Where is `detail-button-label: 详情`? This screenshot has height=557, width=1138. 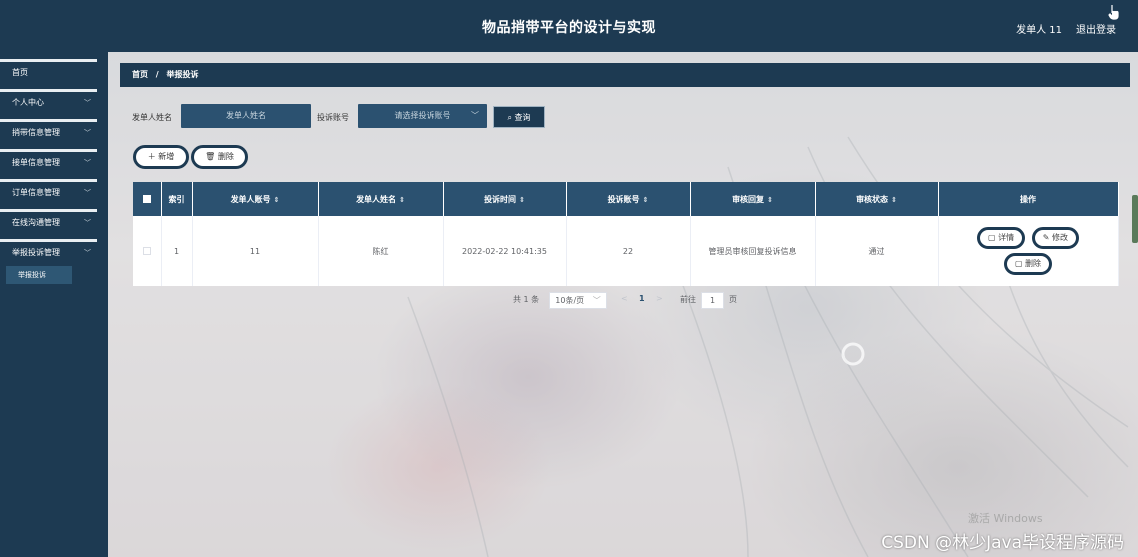
detail-button-label: 详情 is located at coordinates (1006, 237).